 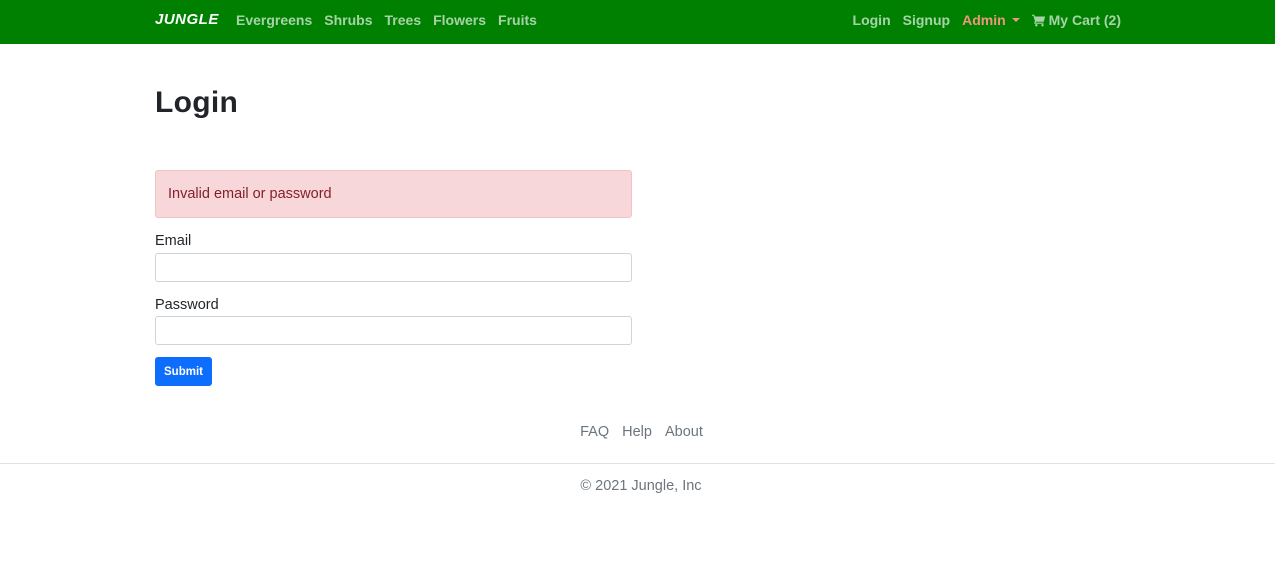 What do you see at coordinates (393, 267) in the screenshot?
I see `email-field` at bounding box center [393, 267].